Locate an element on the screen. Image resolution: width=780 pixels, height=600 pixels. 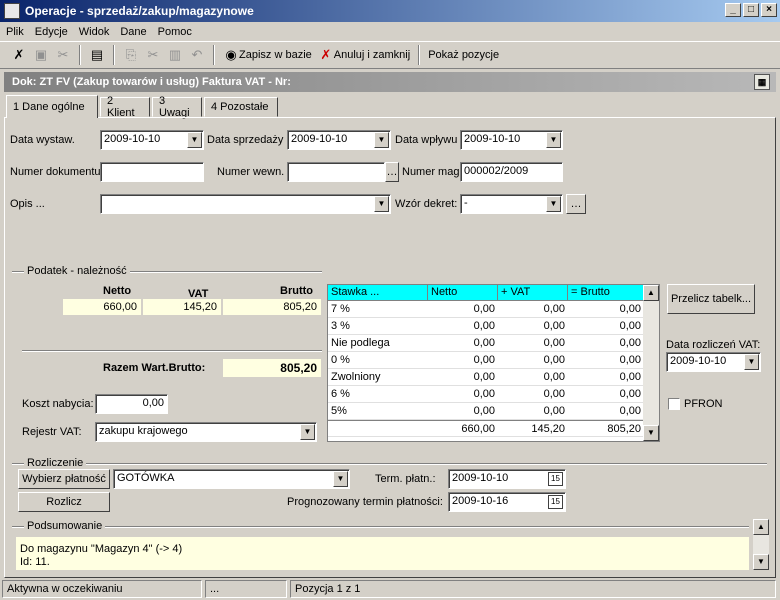
maximize-button: □ is located at coordinates (751, 10).